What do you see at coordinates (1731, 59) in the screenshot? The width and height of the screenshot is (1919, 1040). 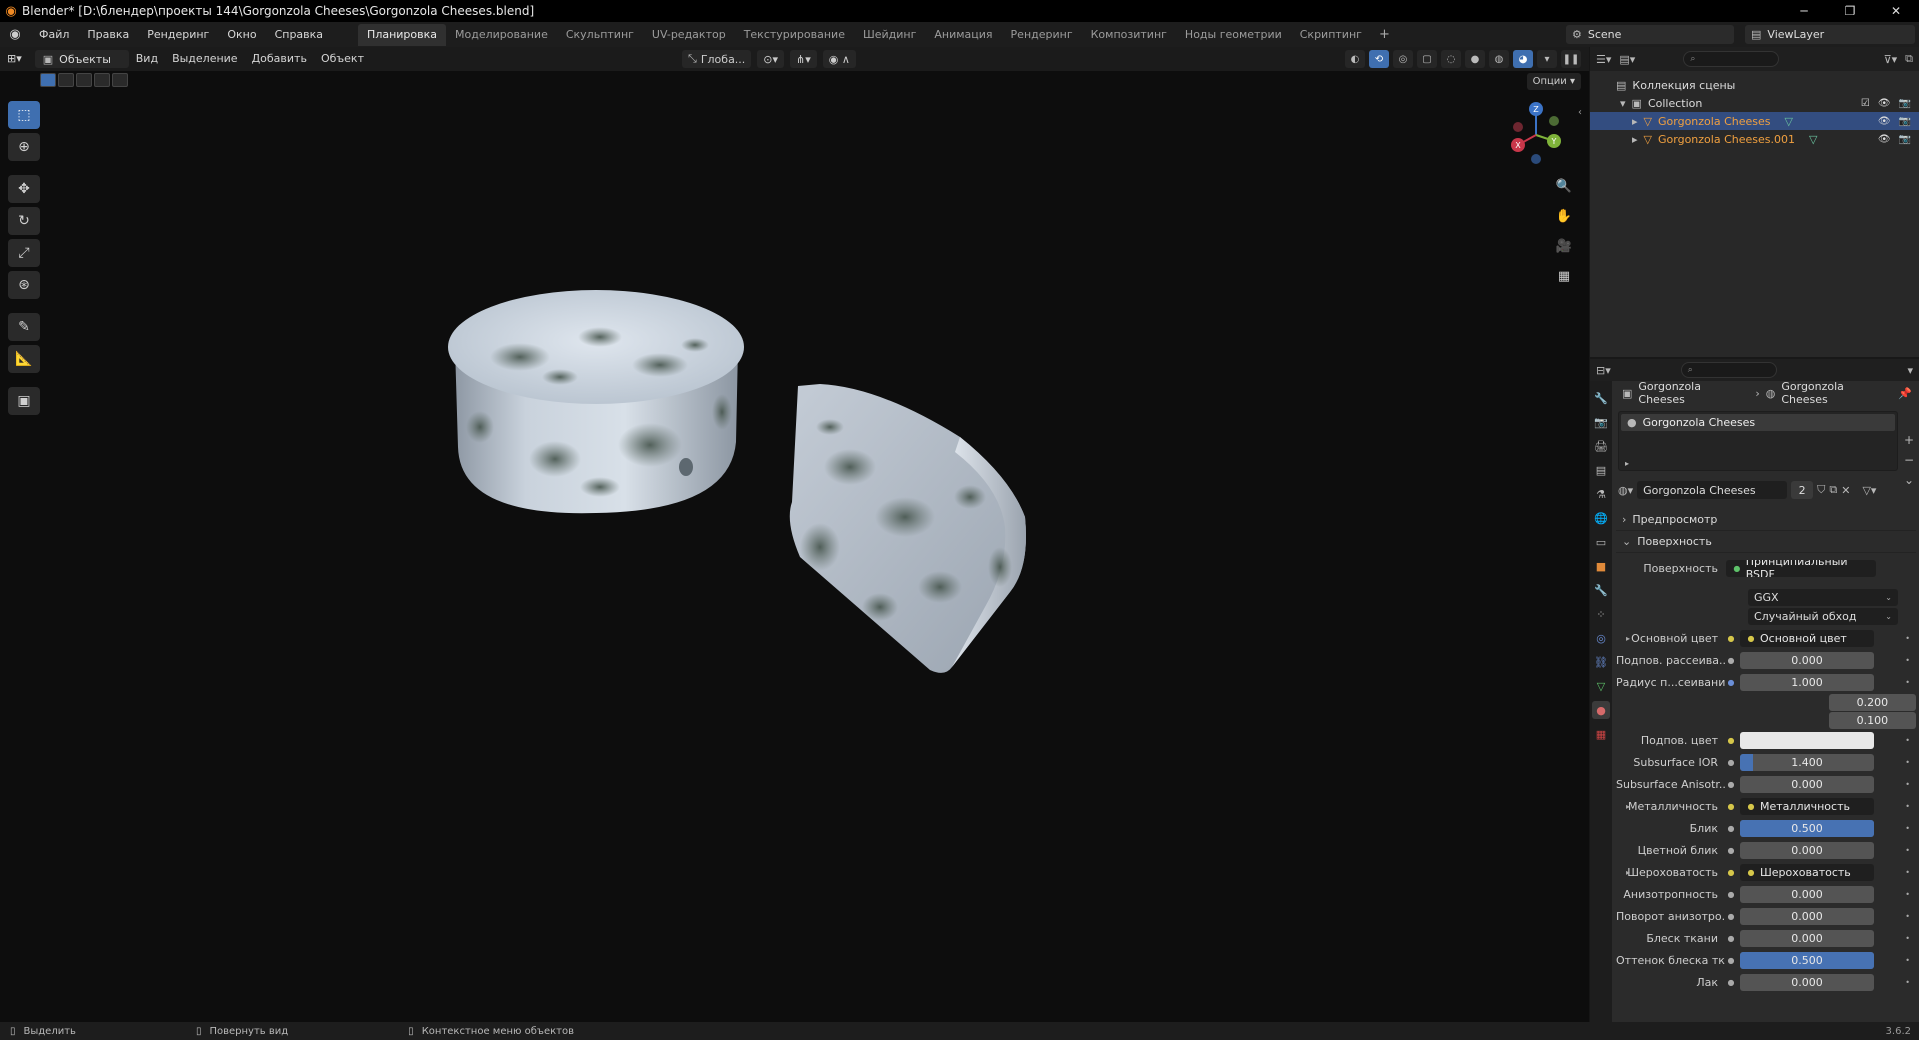 I see `outliner-search-input: ⌕` at bounding box center [1731, 59].